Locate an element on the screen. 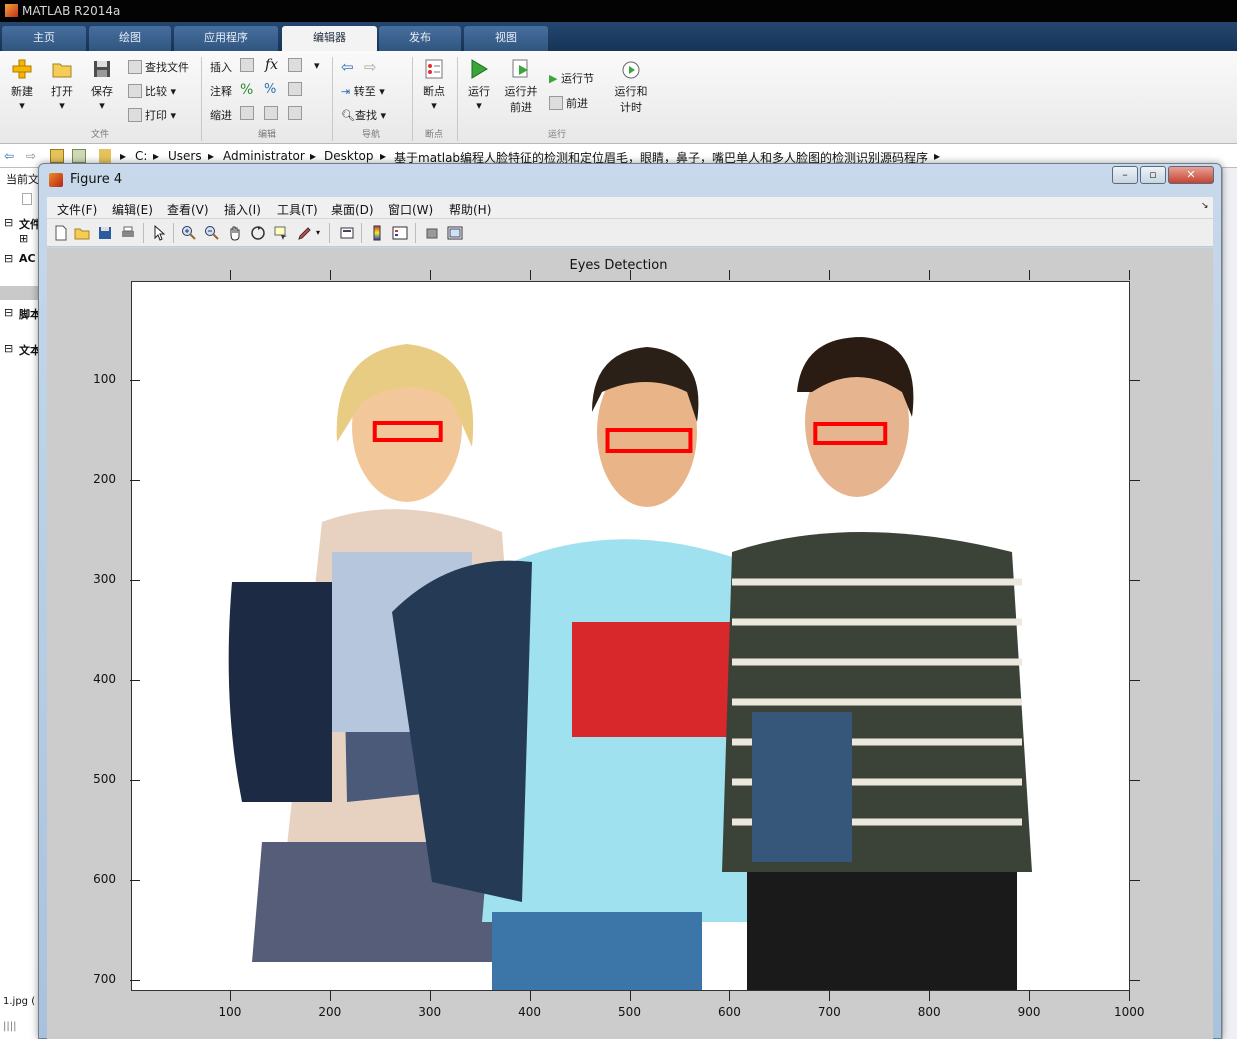  breadcrumb-users: Users is located at coordinates (185, 156).